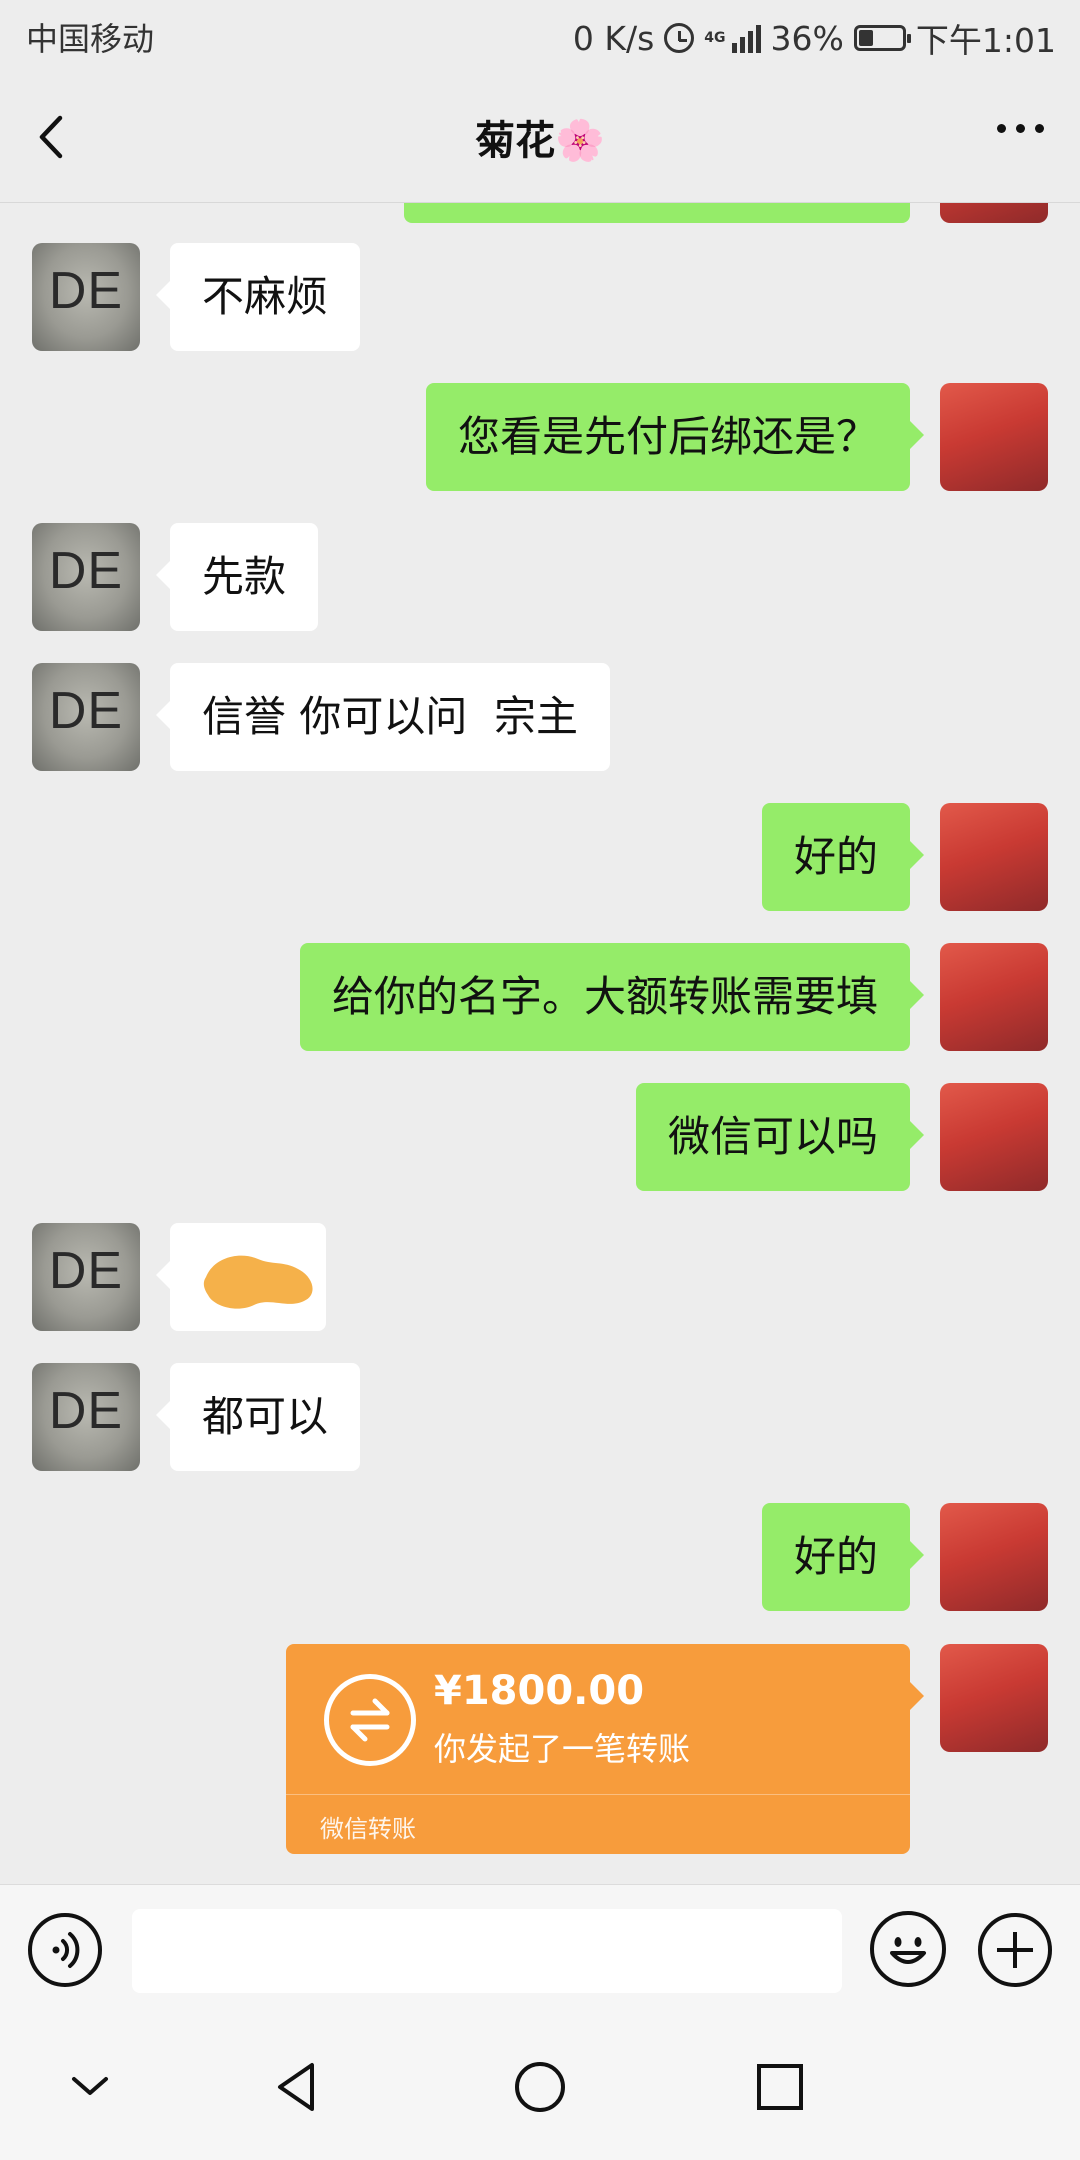  I want to click on emoji-icon, so click(908, 1949).